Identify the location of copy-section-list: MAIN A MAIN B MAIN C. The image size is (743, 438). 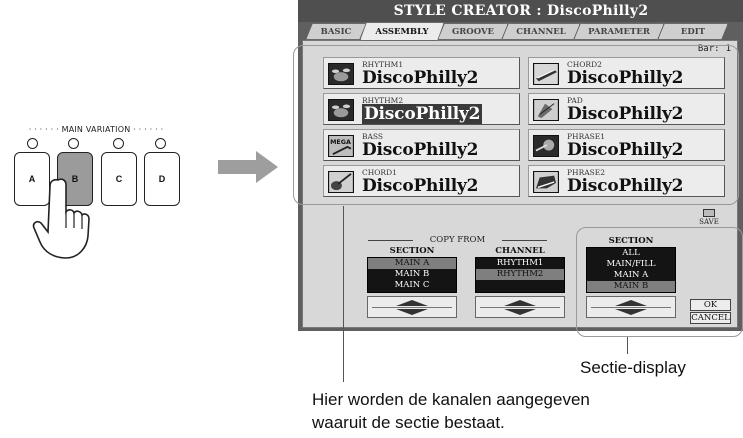
(412, 275).